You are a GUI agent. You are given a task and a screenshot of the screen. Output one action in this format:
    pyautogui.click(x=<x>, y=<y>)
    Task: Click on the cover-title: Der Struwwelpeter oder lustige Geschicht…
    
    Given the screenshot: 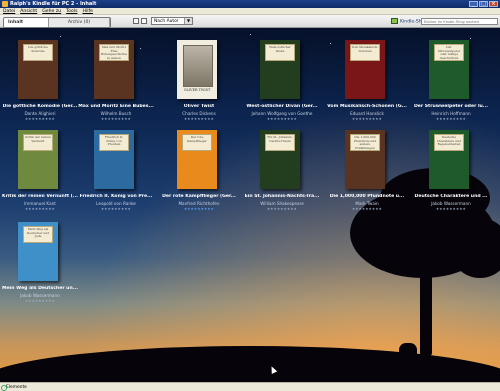 What is the action you would take?
    pyautogui.click(x=449, y=52)
    